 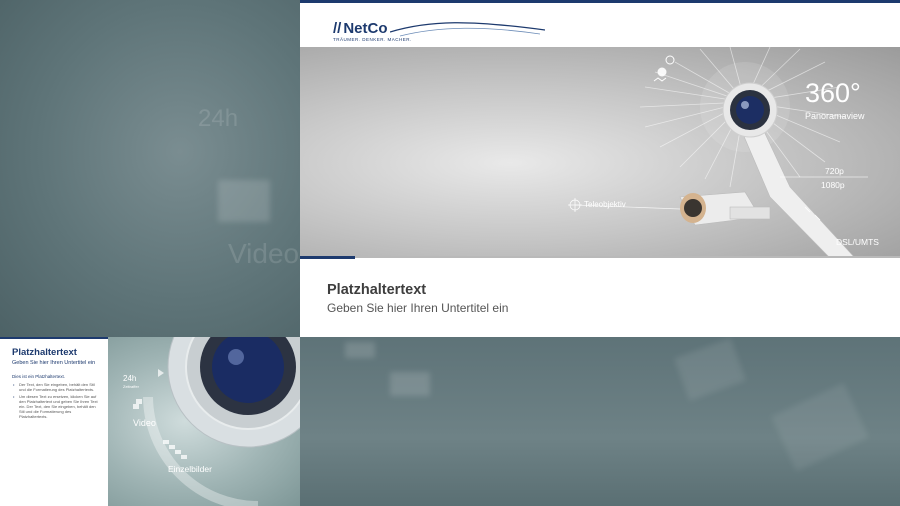 I want to click on hero-panorama-label: Panoramaview, so click(x=835, y=116).